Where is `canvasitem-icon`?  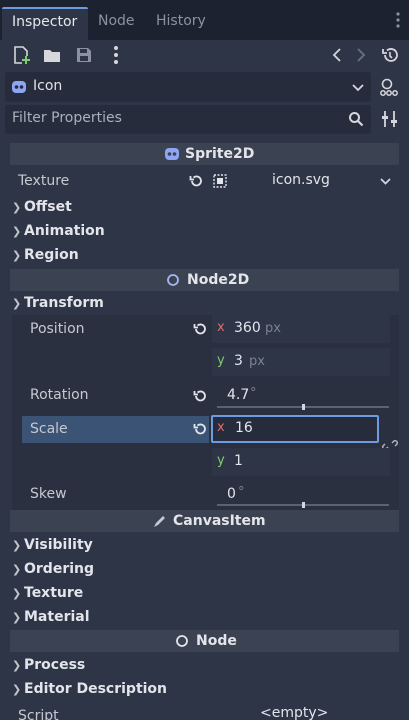 canvasitem-icon is located at coordinates (159, 521).